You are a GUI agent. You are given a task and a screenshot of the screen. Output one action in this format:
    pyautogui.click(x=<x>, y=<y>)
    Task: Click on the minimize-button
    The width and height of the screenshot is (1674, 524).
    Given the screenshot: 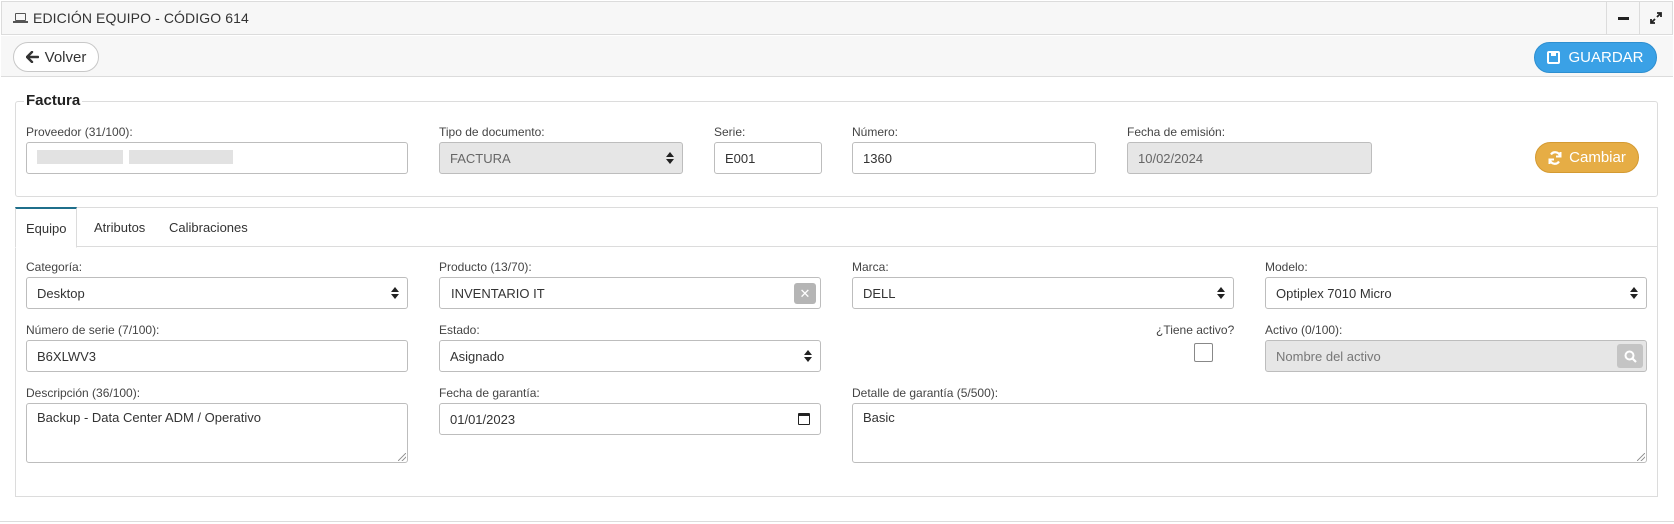 What is the action you would take?
    pyautogui.click(x=1622, y=18)
    